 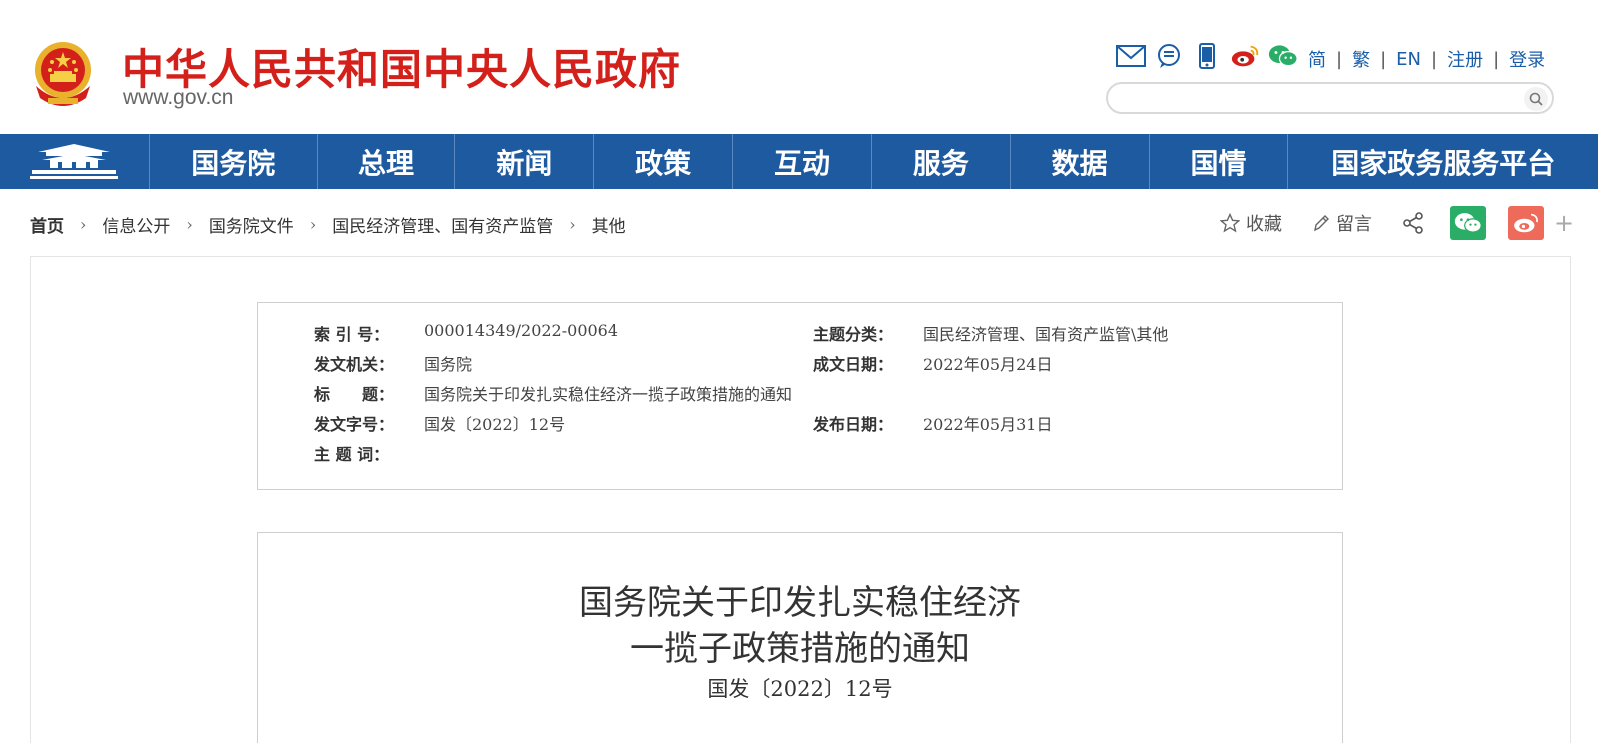 I want to click on meta-index-row: 索 引 号： 000014349/2022-00064, so click(x=466, y=333).